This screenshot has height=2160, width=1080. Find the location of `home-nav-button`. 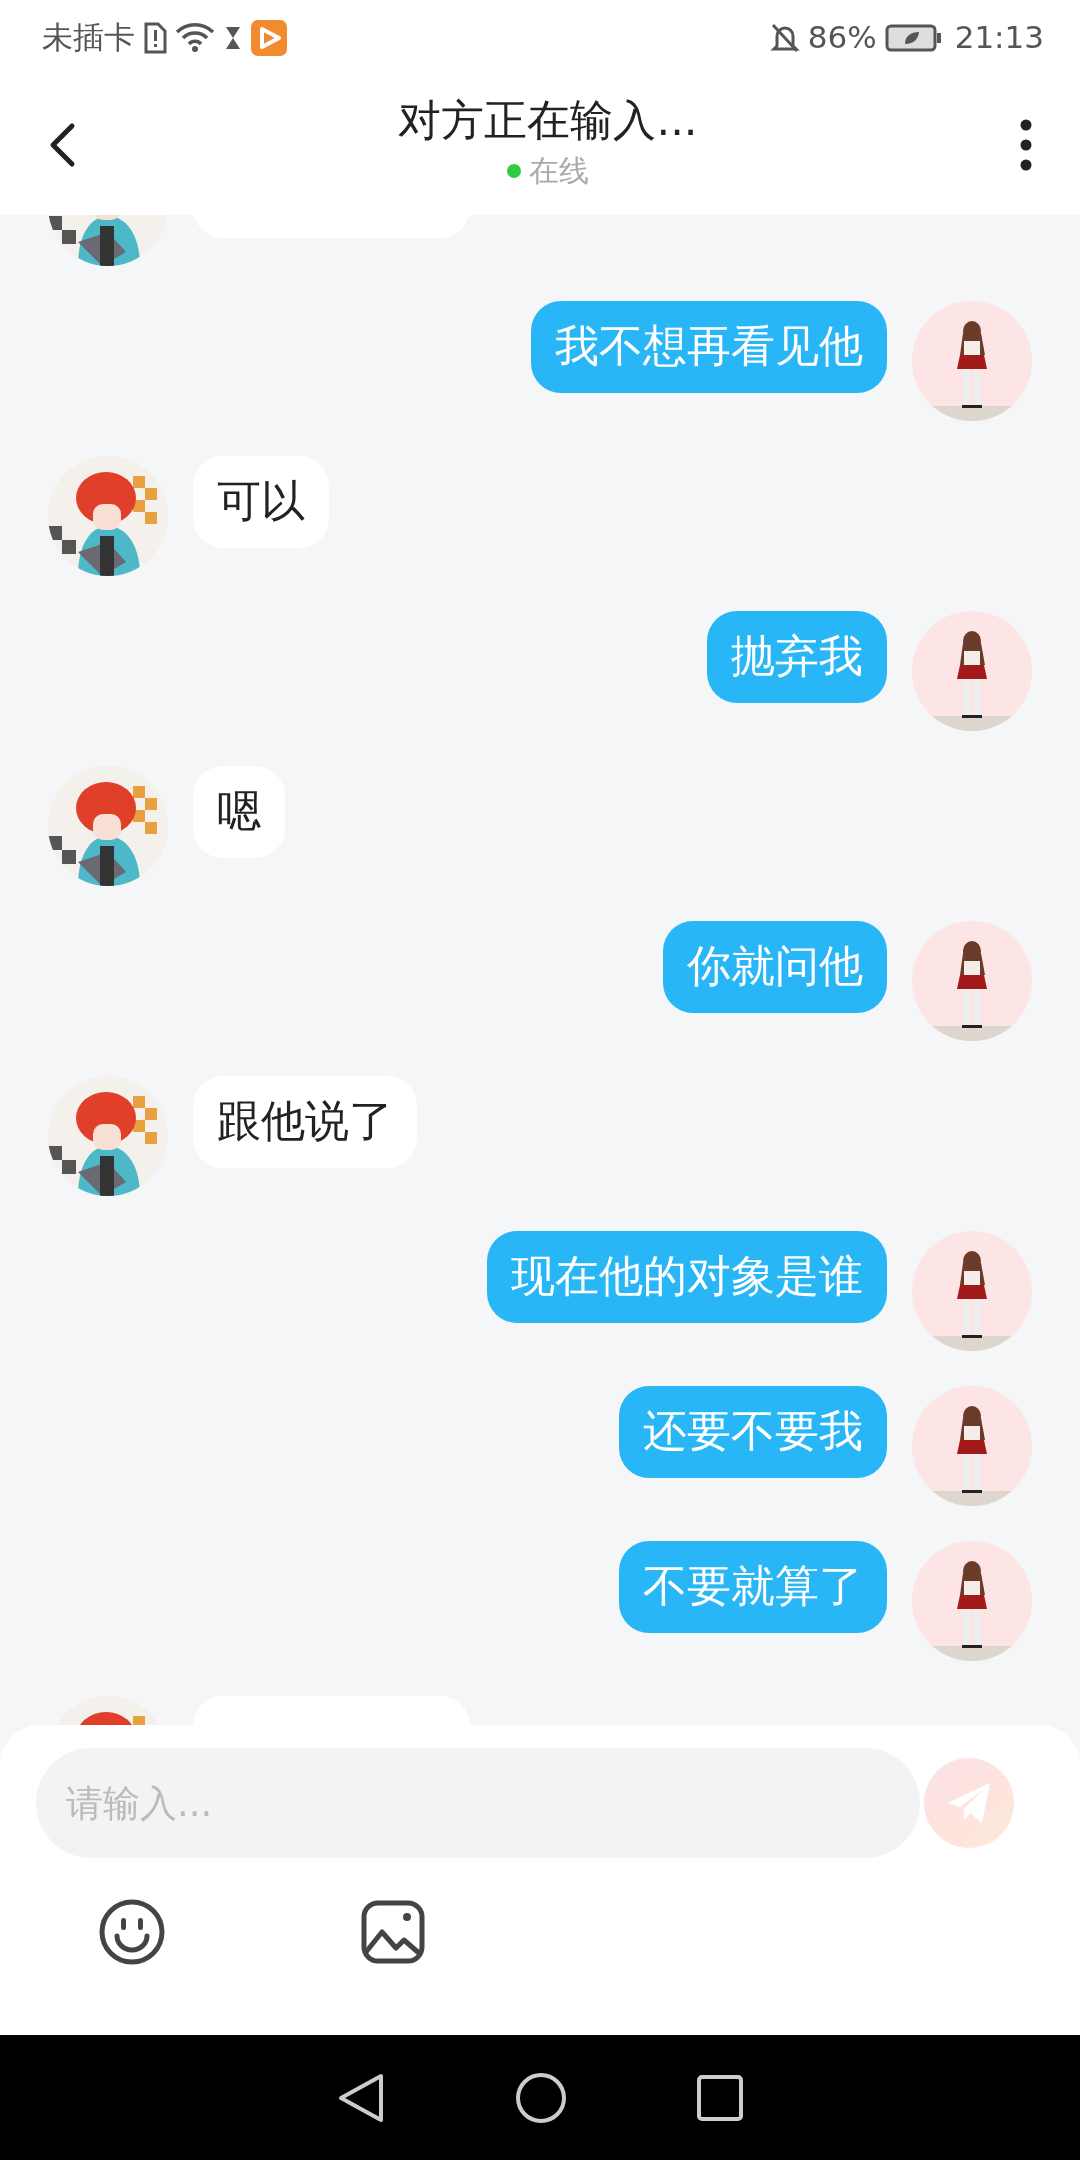

home-nav-button is located at coordinates (541, 2097).